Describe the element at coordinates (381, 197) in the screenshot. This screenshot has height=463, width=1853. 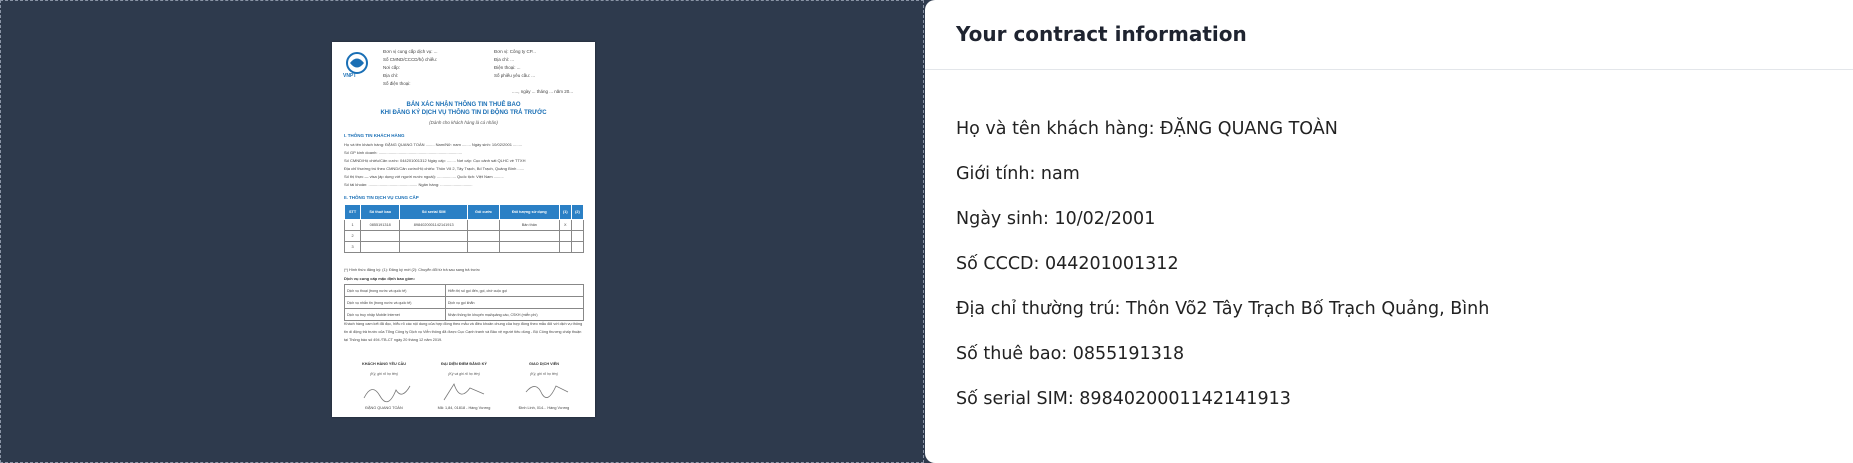
I see `section-service-info-heading: II. THÔNG TIN DỊCH VỤ CUNG CẤP` at that location.